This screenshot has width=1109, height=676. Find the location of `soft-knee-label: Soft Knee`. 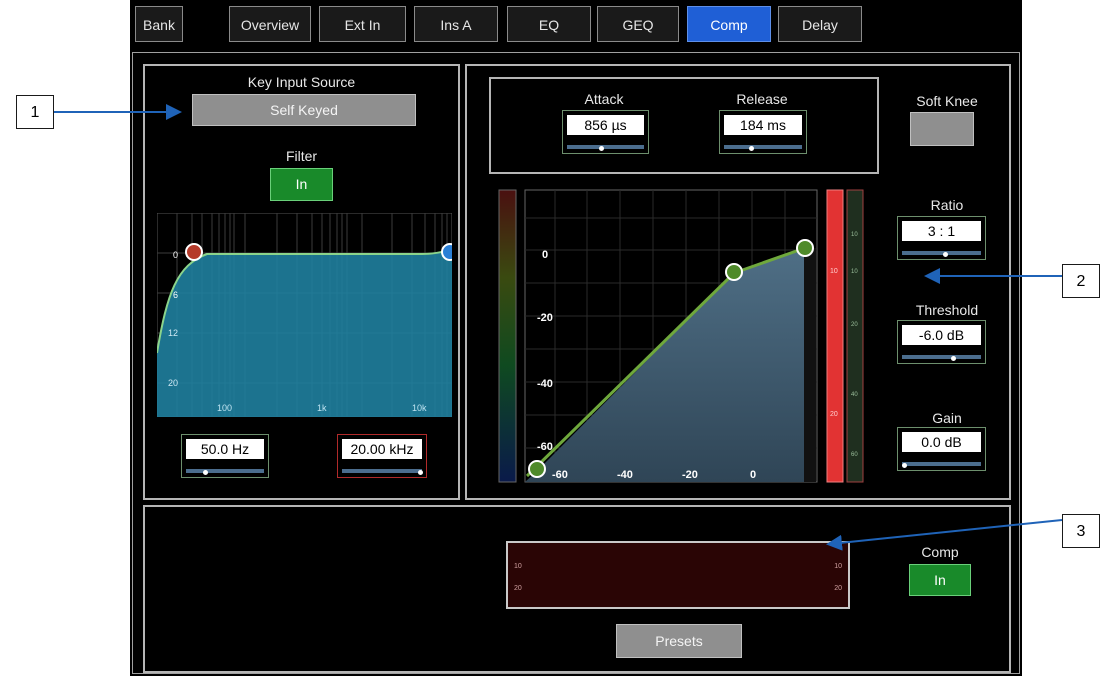

soft-knee-label: Soft Knee is located at coordinates (947, 101).